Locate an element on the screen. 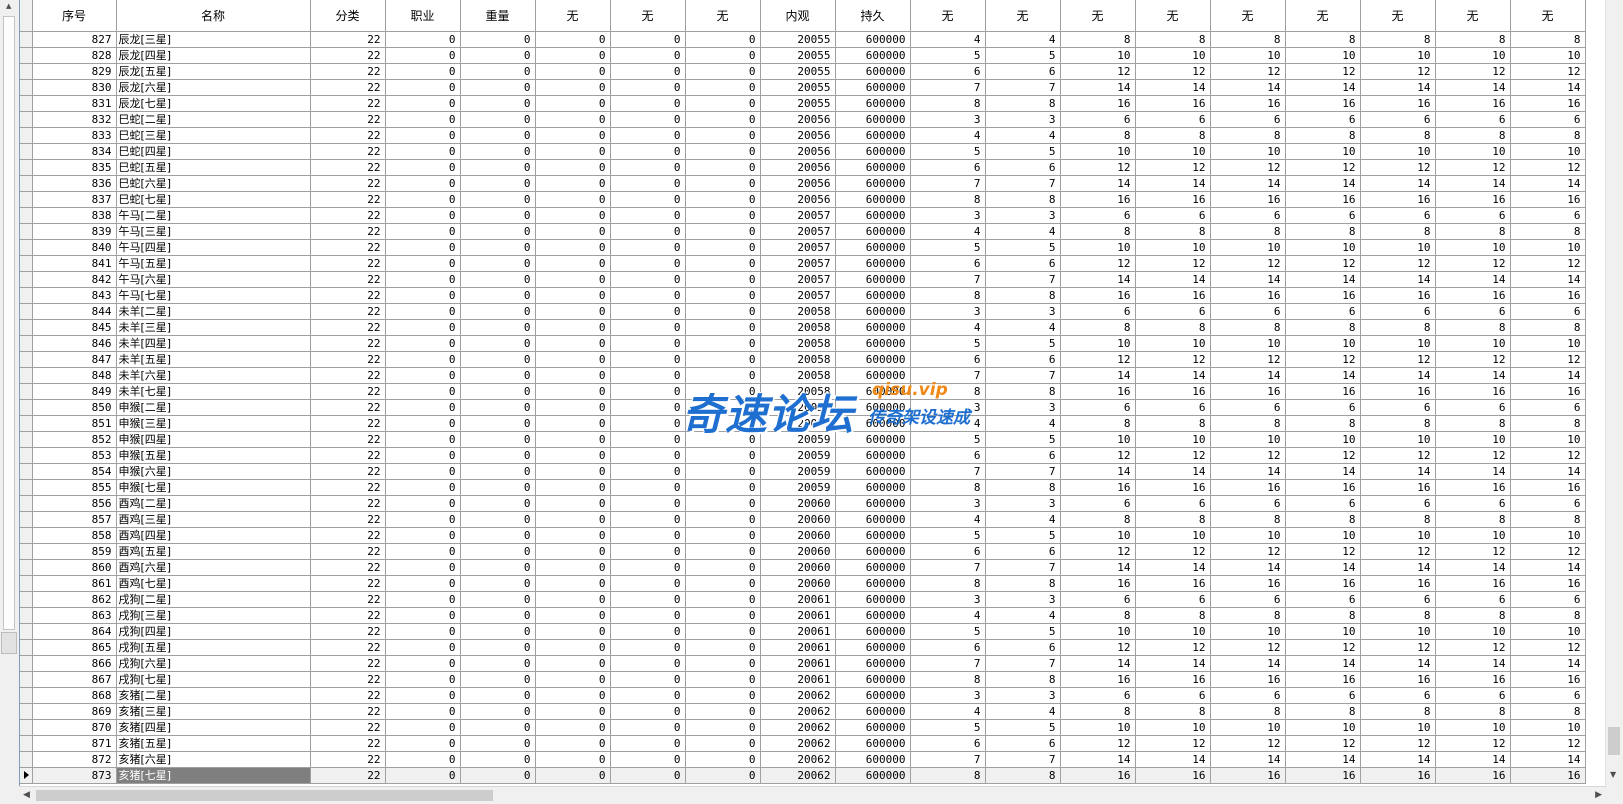 The height and width of the screenshot is (804, 1623). grid-cell: 午马[四星] is located at coordinates (213, 247).